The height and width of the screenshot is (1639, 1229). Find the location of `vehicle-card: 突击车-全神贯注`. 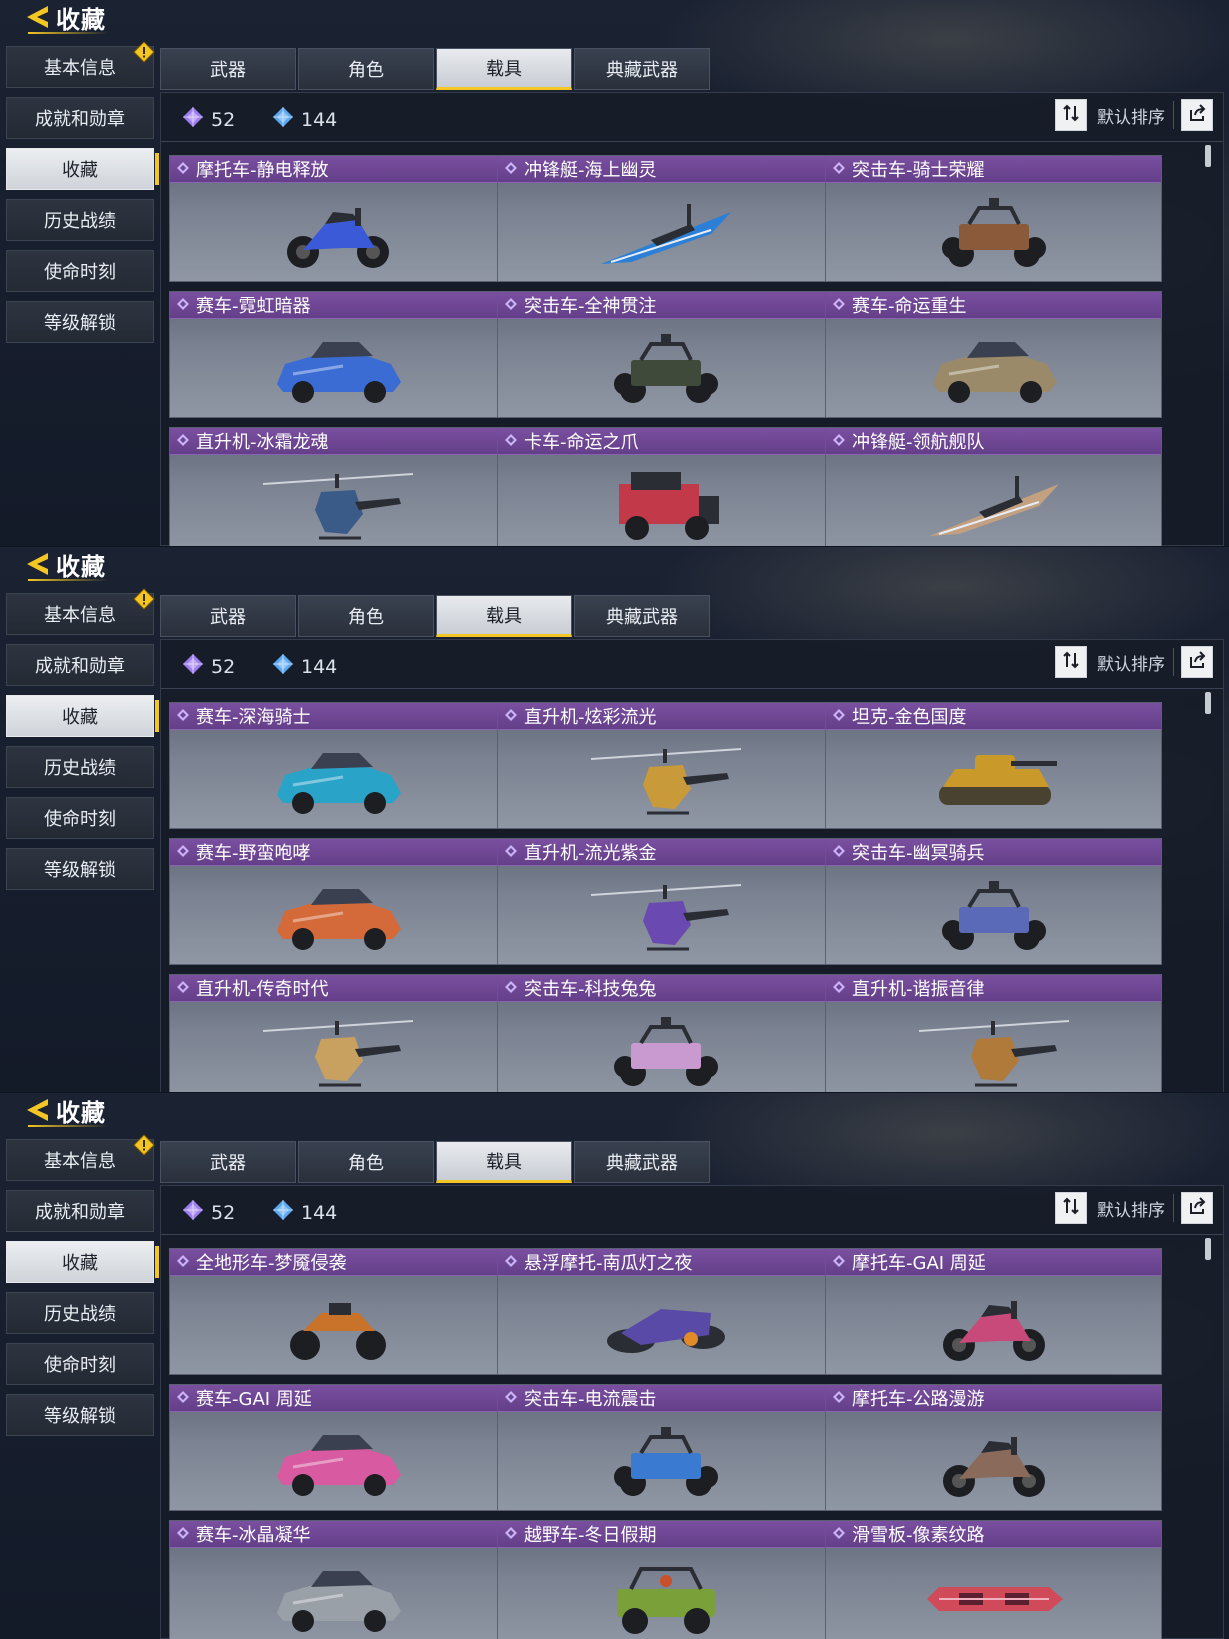

vehicle-card: 突击车-全神贯注 is located at coordinates (665, 354).